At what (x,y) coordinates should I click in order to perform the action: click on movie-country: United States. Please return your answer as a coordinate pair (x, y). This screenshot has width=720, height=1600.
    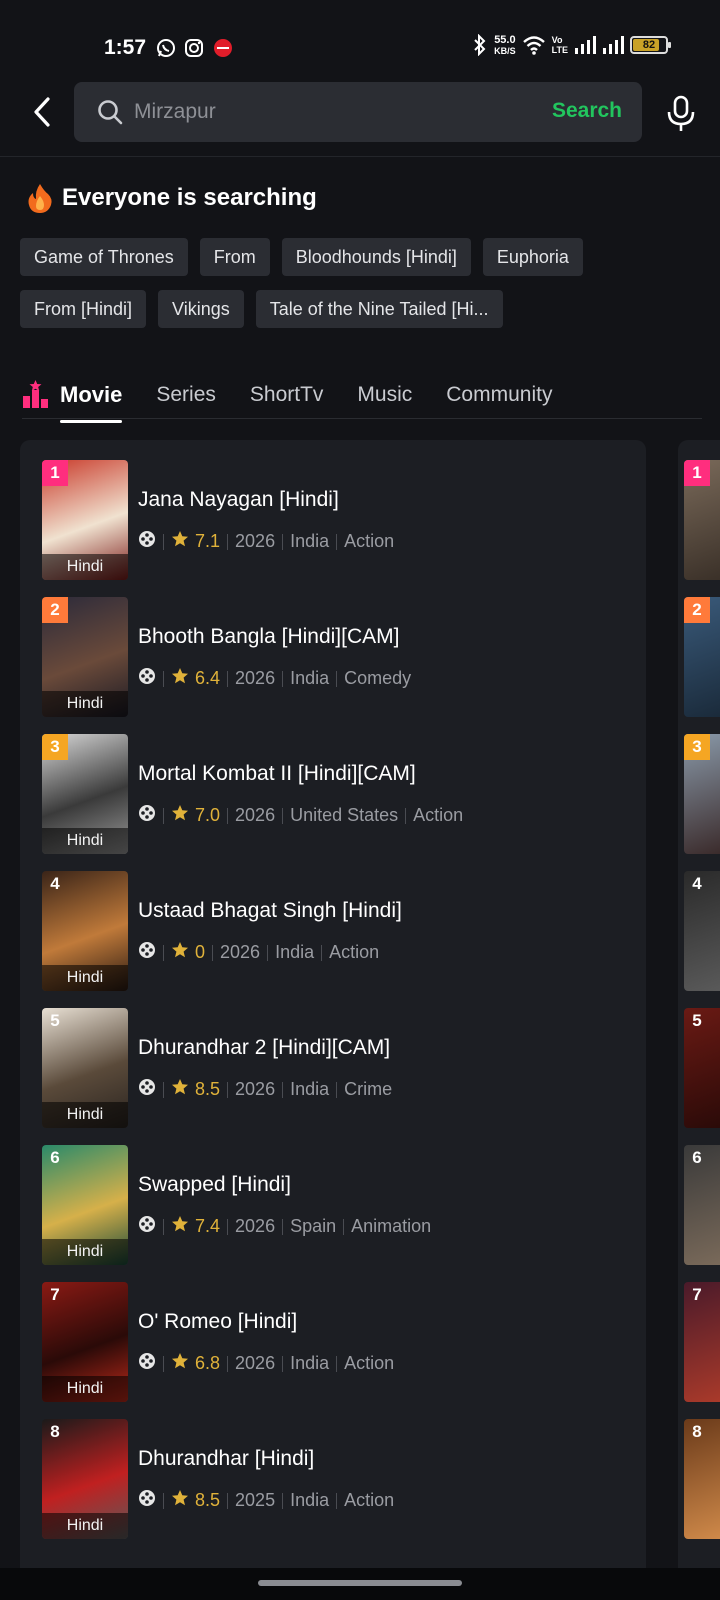
    Looking at the image, I should click on (344, 815).